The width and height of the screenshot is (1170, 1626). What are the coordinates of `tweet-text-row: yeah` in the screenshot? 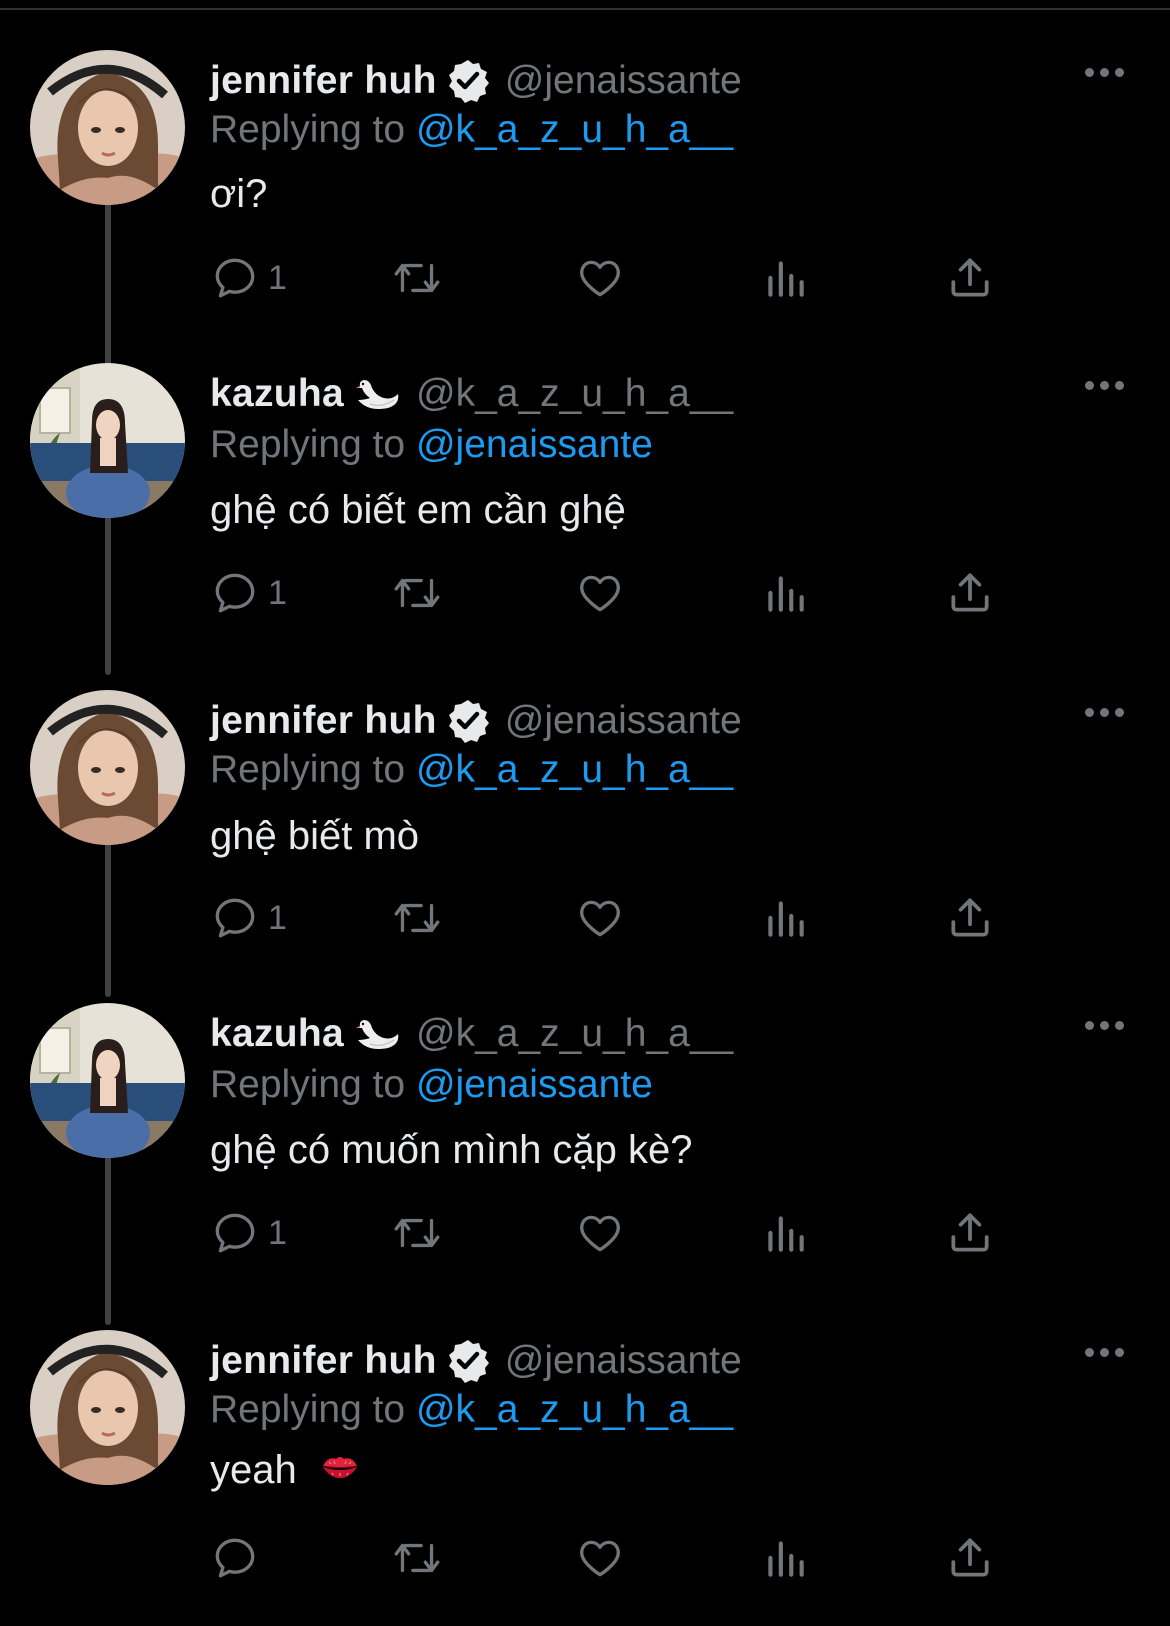 It's located at (285, 1471).